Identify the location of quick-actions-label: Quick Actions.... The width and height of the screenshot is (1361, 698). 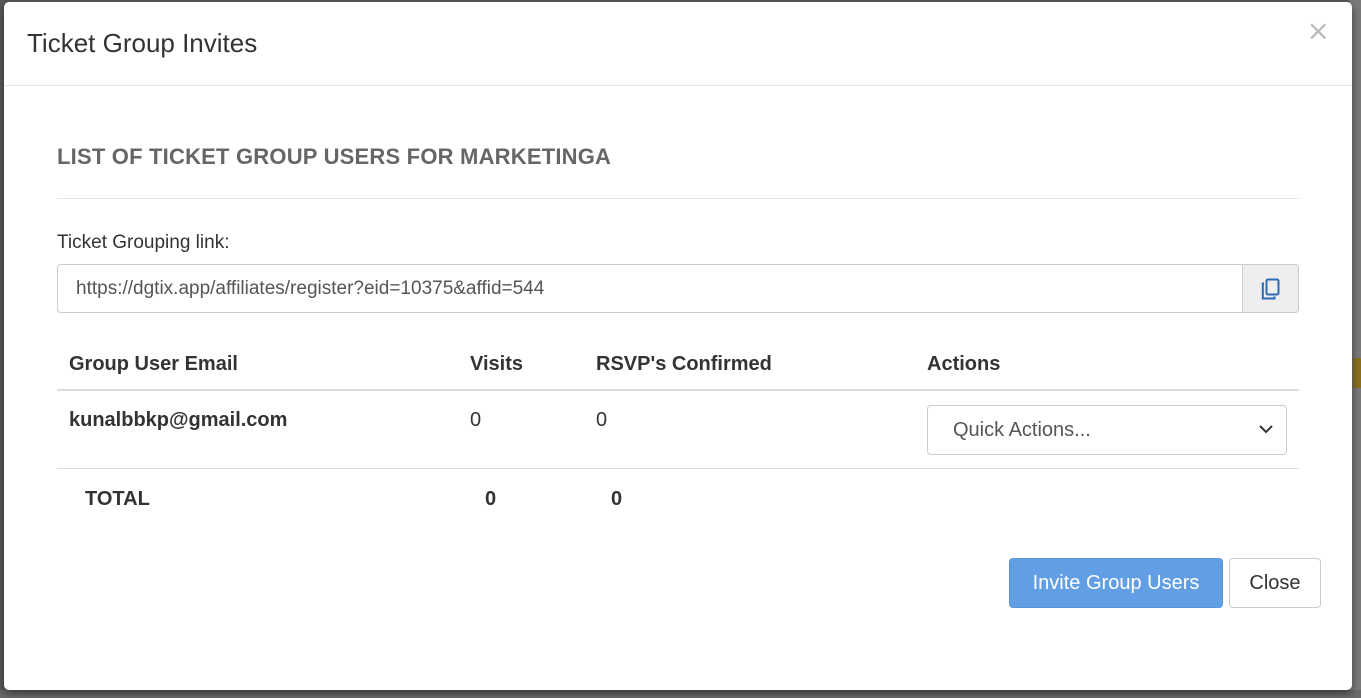
(1022, 430).